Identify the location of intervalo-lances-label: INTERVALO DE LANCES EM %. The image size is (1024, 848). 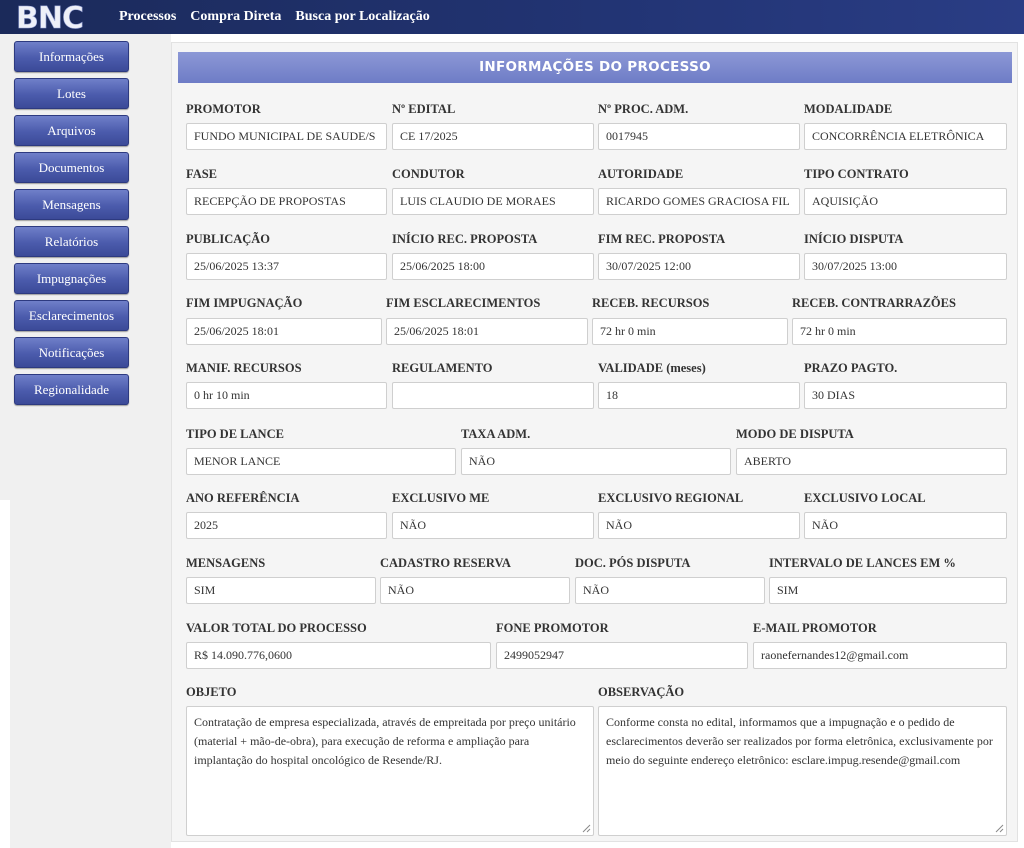
(862, 563).